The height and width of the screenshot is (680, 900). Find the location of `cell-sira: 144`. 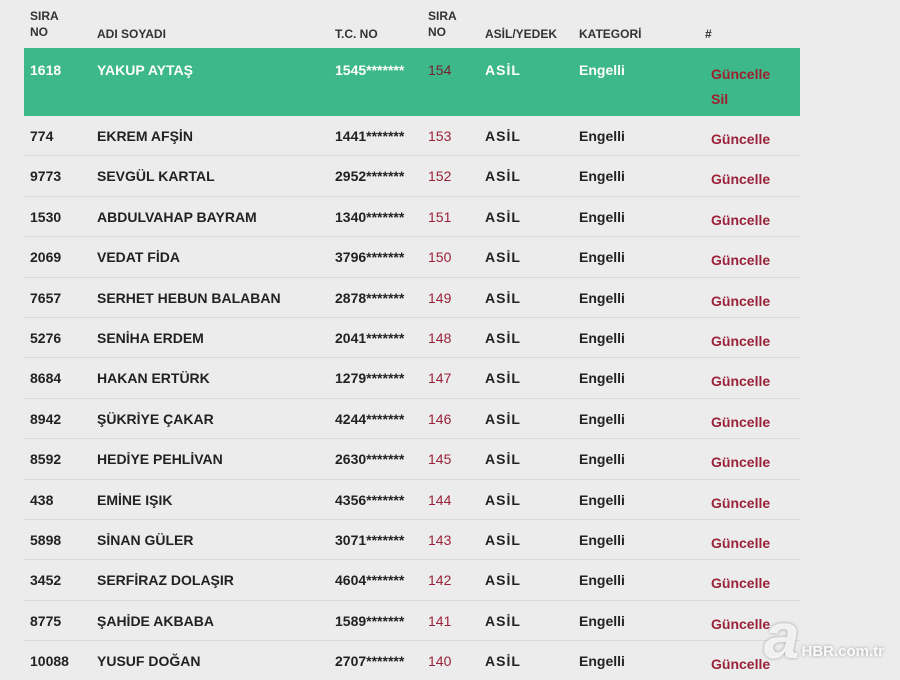

cell-sira: 144 is located at coordinates (440, 499).